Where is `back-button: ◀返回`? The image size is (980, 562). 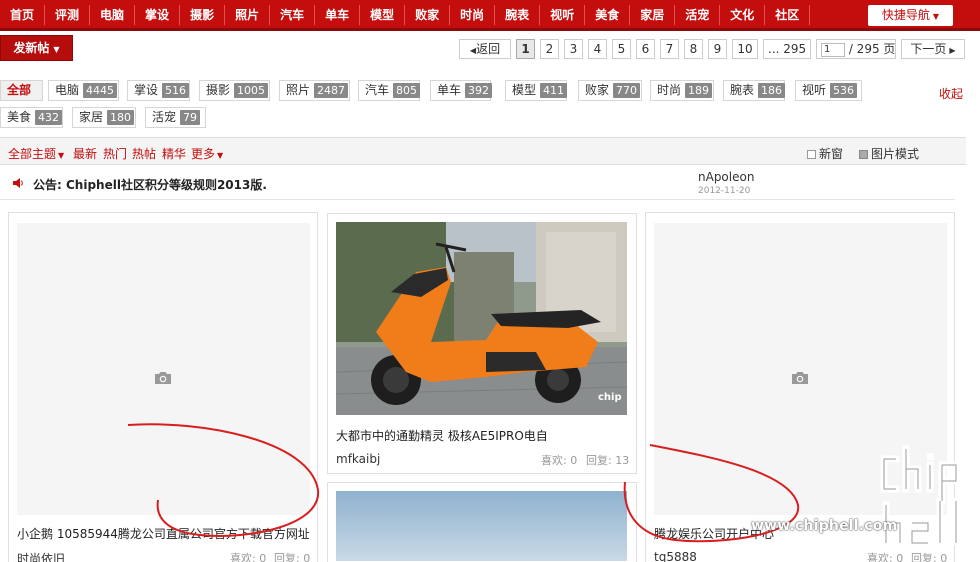 back-button: ◀返回 is located at coordinates (485, 49).